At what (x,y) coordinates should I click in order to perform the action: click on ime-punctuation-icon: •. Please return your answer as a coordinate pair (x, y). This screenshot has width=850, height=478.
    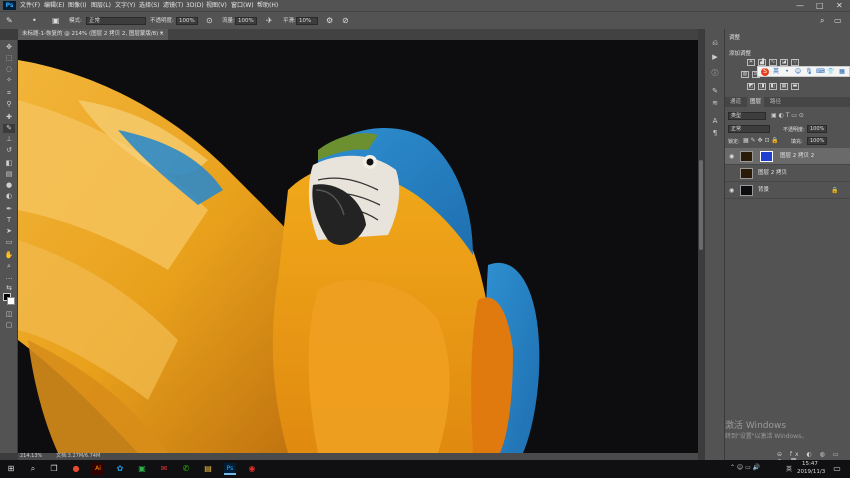
    Looking at the image, I should click on (787, 72).